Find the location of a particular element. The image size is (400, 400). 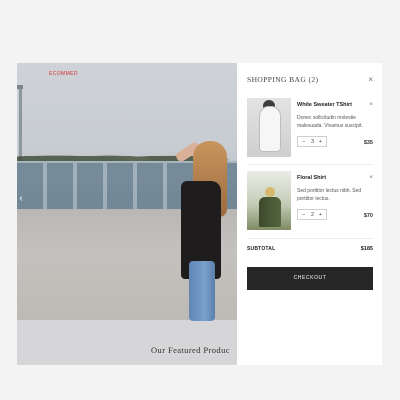

thumbnail-head is located at coordinates (270, 192).